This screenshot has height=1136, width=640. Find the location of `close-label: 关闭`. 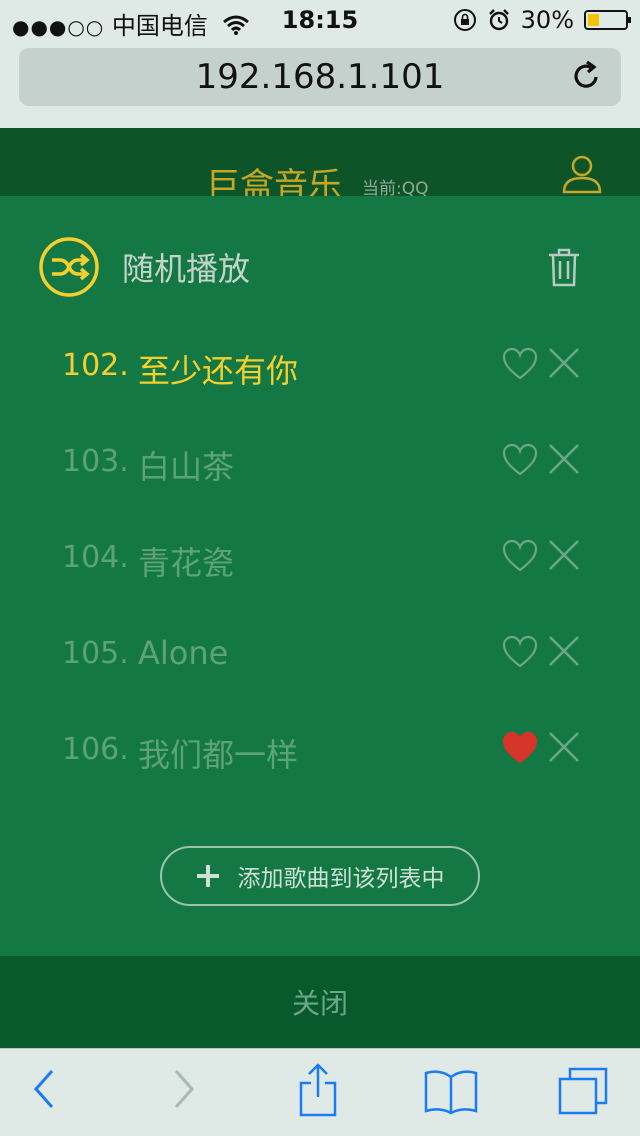

close-label: 关闭 is located at coordinates (319, 1003).